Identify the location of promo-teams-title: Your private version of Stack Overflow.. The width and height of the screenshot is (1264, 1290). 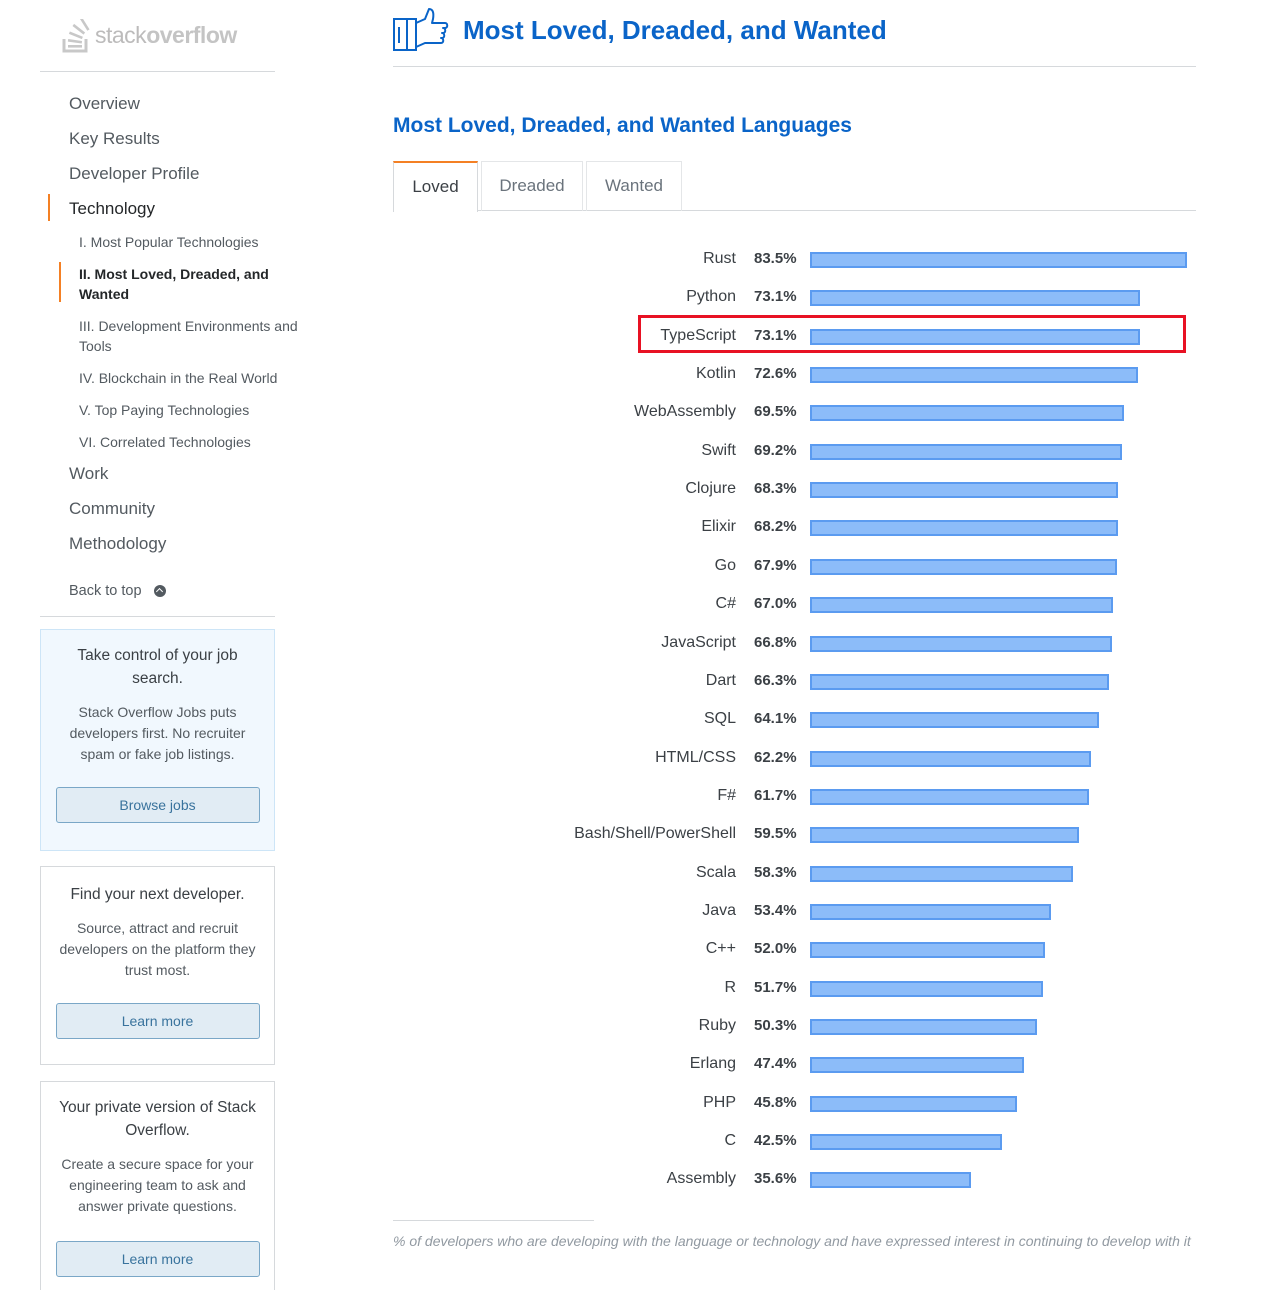
(157, 1119).